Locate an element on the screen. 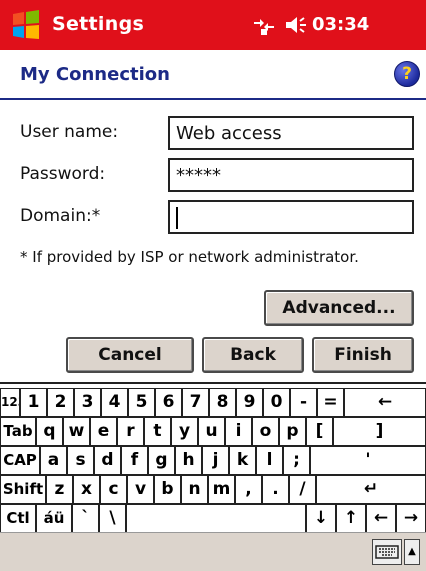  key-f: f is located at coordinates (134, 460).